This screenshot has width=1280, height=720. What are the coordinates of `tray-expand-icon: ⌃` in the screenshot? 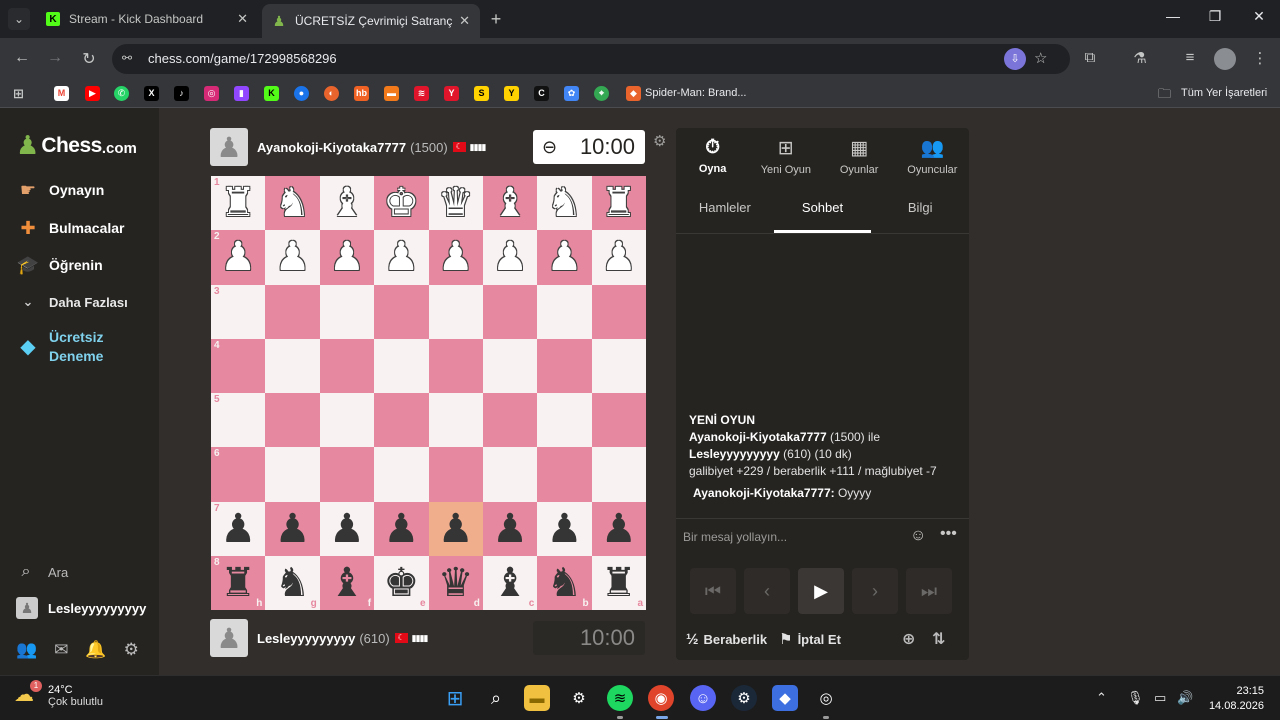 It's located at (1101, 698).